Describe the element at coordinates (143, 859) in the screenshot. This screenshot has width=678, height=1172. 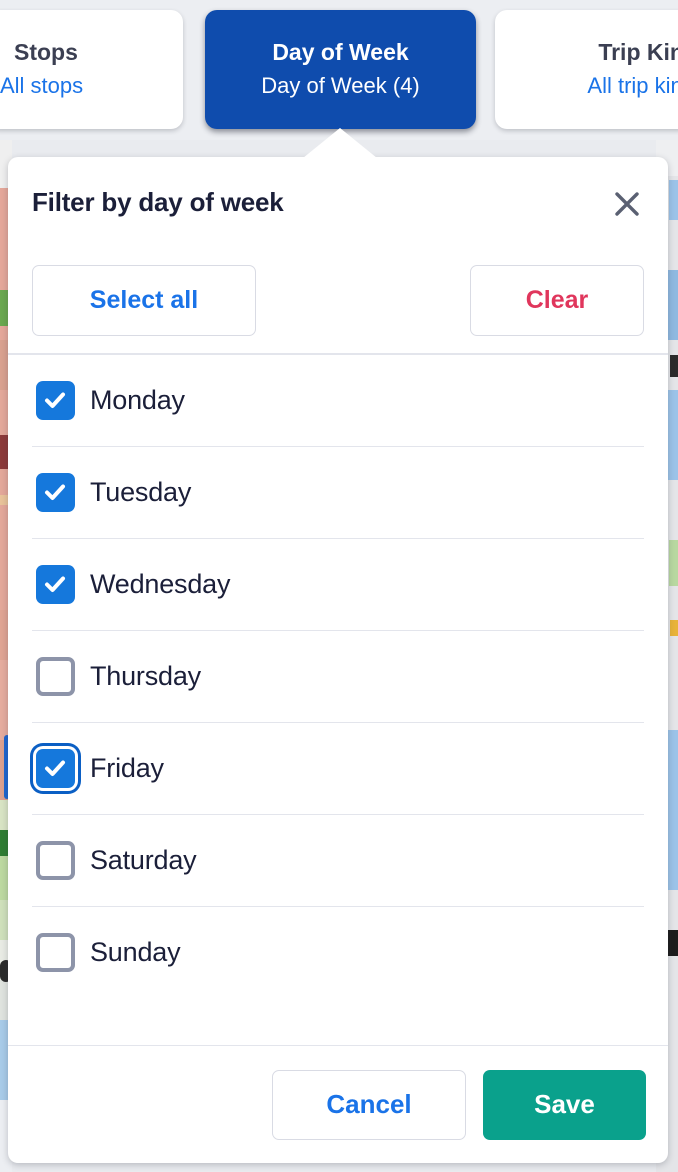
I see `day-label: Saturday` at that location.